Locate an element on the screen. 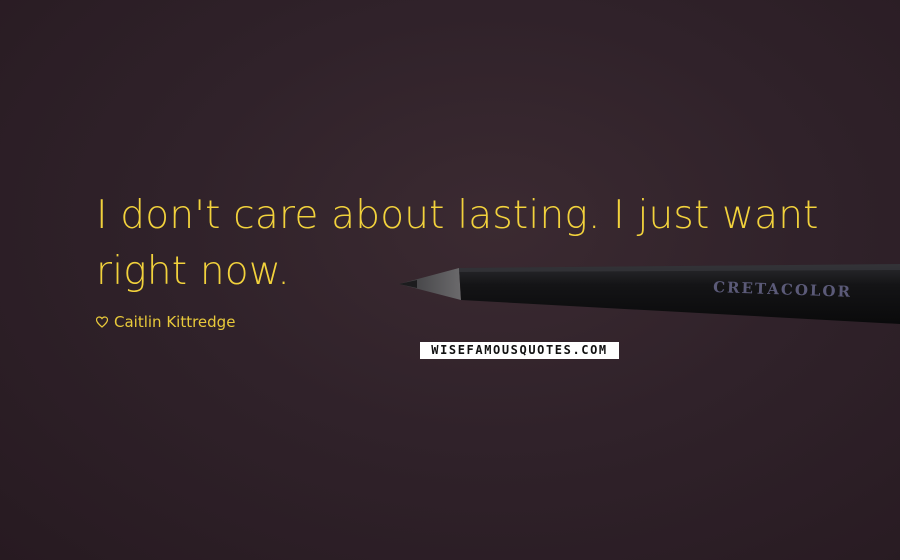 Image resolution: width=900 pixels, height=560 pixels. author-name: Caitlin Kittredge is located at coordinates (175, 322).